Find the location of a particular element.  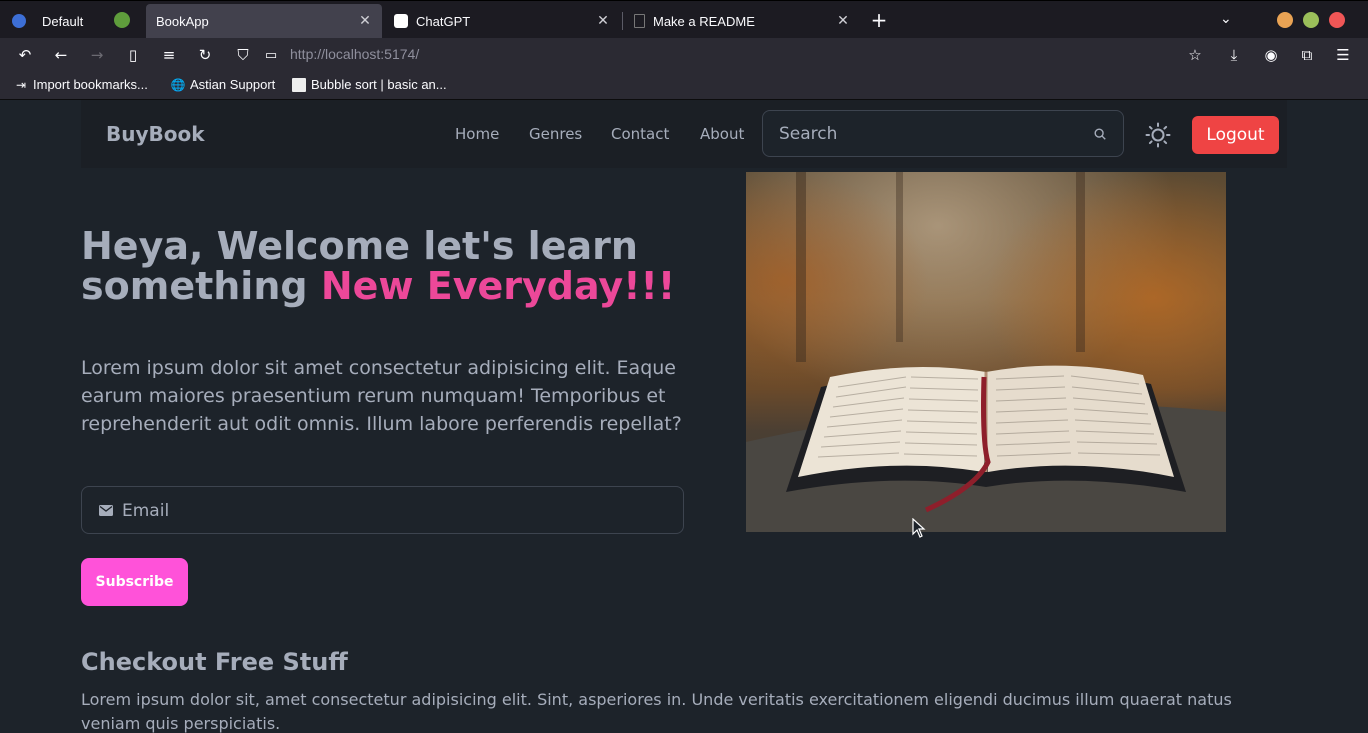

download-icon: ⤓ is located at coordinates (1234, 55).